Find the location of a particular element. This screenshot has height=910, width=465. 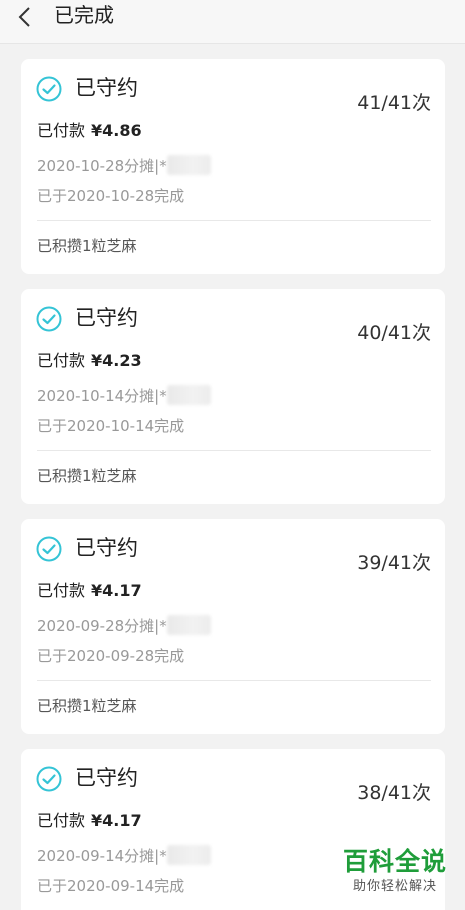

paid-amount: ¥4.23 is located at coordinates (116, 360).